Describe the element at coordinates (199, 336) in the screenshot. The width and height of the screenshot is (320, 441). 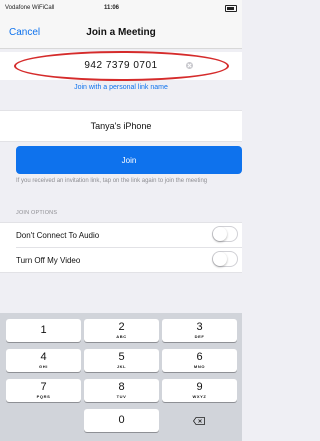
I see `key-letters: DEF` at that location.